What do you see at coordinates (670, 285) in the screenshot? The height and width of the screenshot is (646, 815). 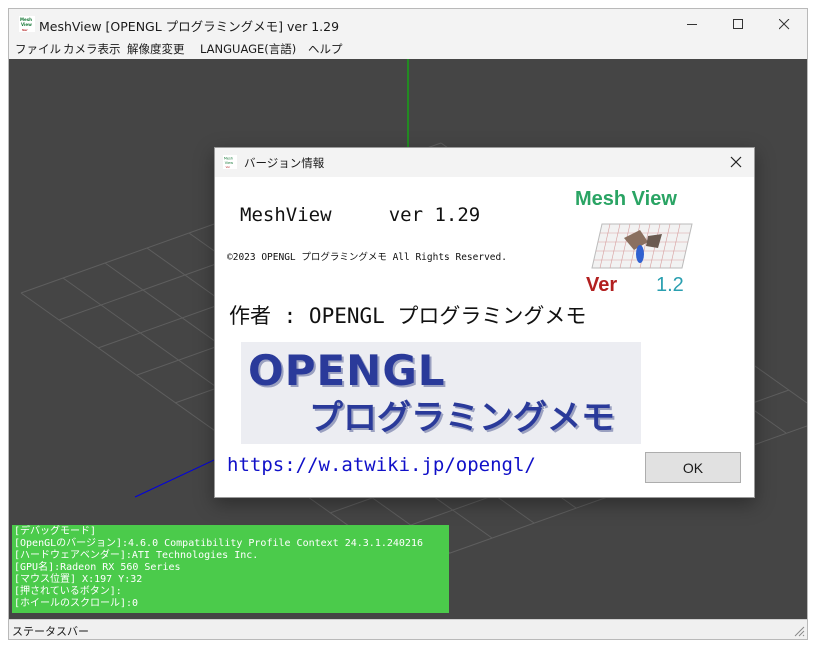 I see `logo-ver-number: 1.2` at bounding box center [670, 285].